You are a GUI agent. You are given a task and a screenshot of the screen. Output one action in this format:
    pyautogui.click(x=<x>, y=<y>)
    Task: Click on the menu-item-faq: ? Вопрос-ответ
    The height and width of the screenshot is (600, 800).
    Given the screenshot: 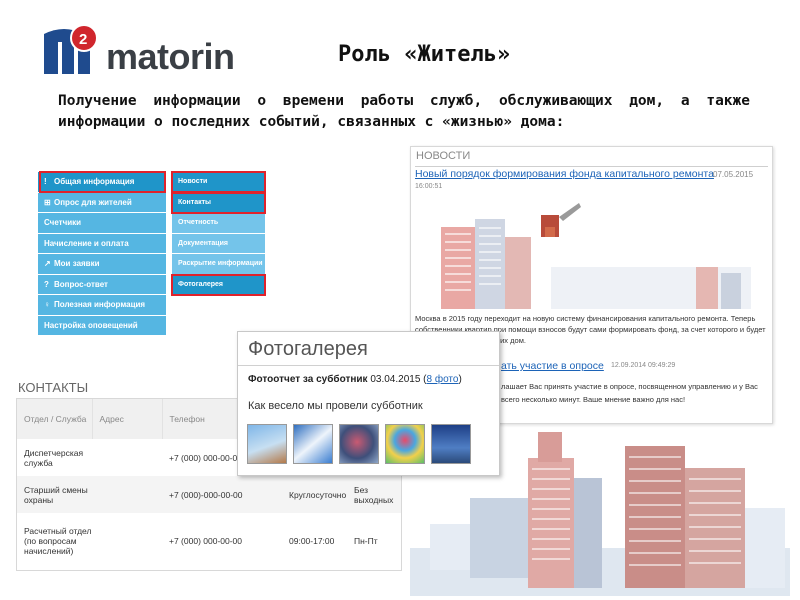 What is the action you would take?
    pyautogui.click(x=102, y=284)
    